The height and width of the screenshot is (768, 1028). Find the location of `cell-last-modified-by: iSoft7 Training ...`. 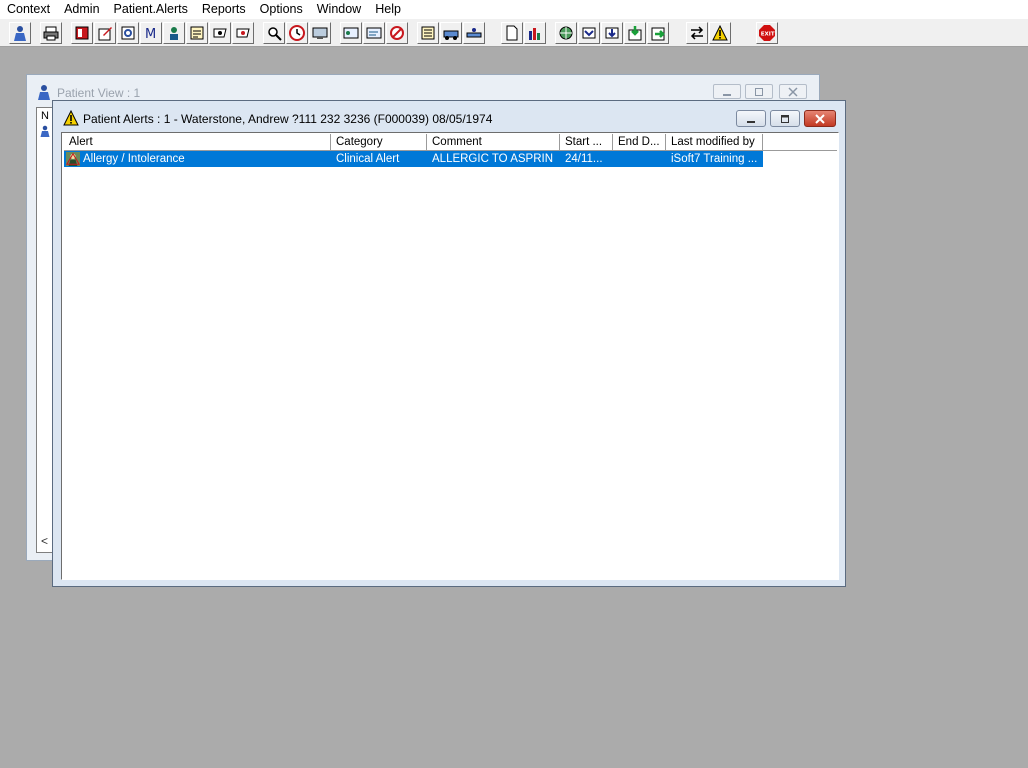

cell-last-modified-by: iSoft7 Training ... is located at coordinates (714, 159).